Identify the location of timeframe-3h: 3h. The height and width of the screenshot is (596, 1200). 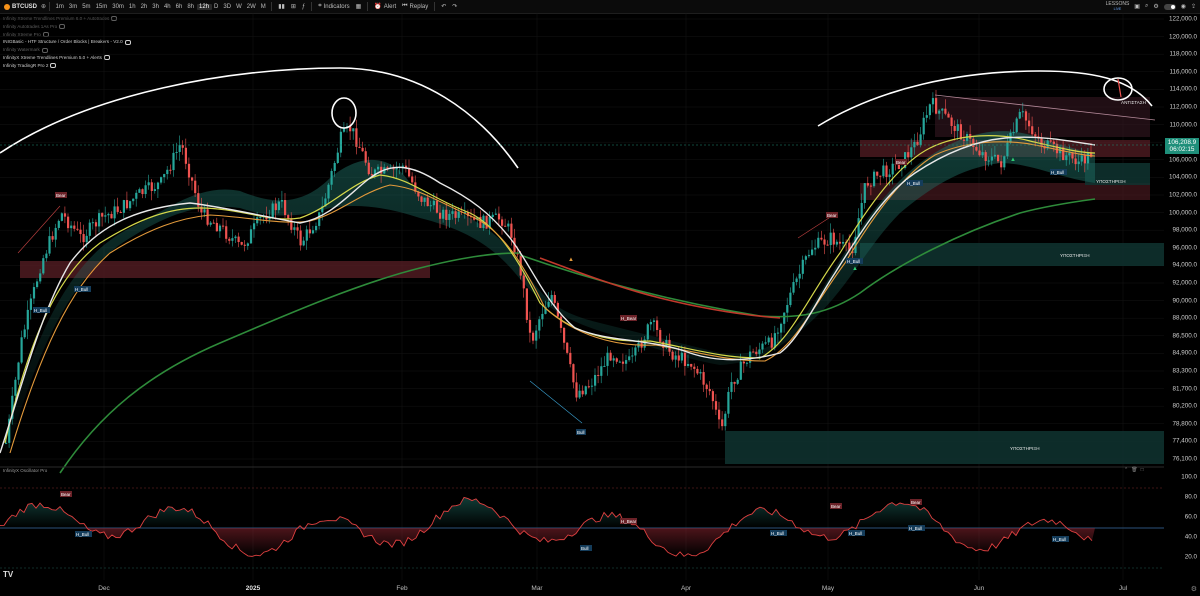
(156, 7).